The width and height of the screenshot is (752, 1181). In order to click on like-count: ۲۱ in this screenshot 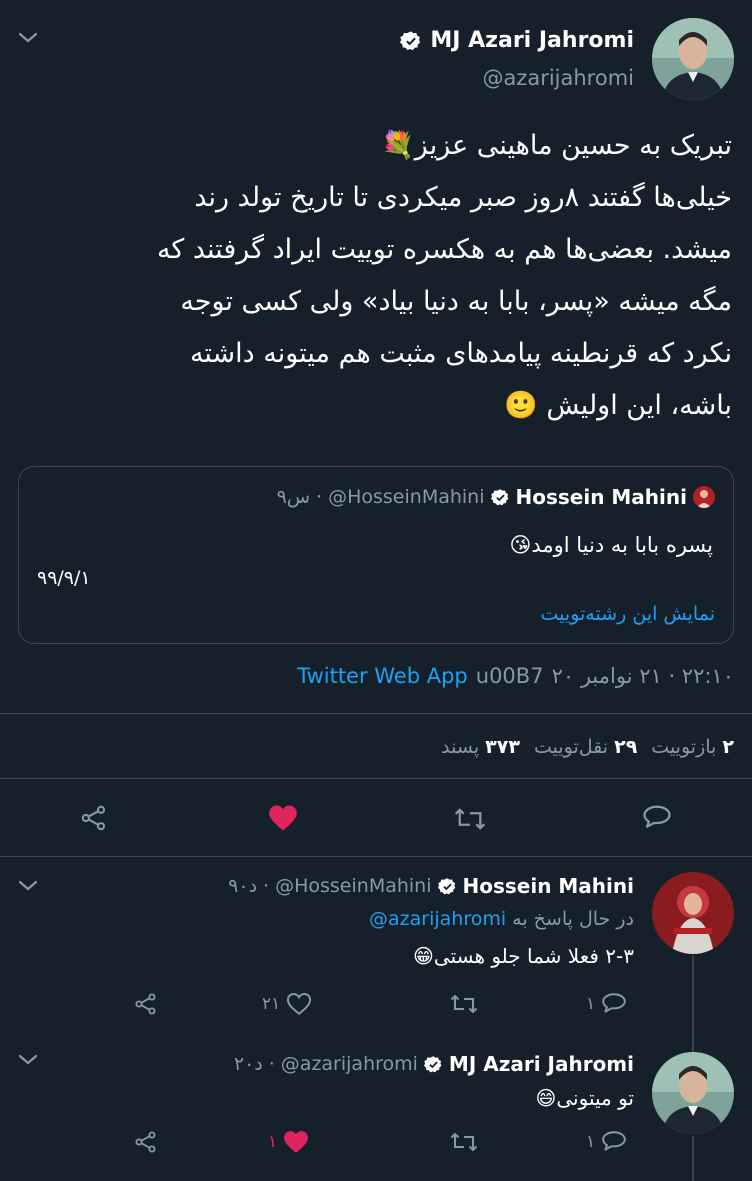, I will do `click(271, 1004)`.